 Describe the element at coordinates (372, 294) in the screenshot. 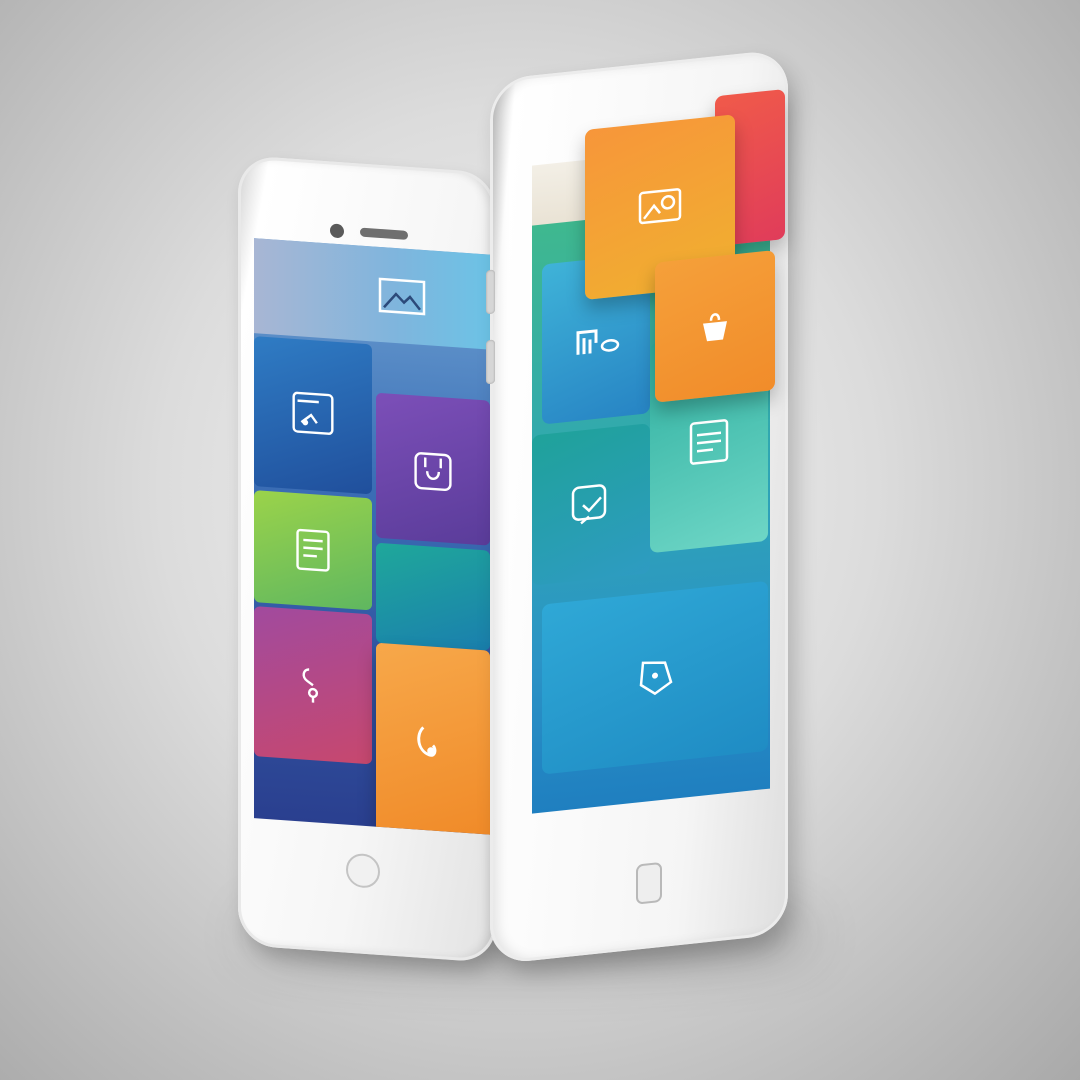

I see `screen-banner` at that location.